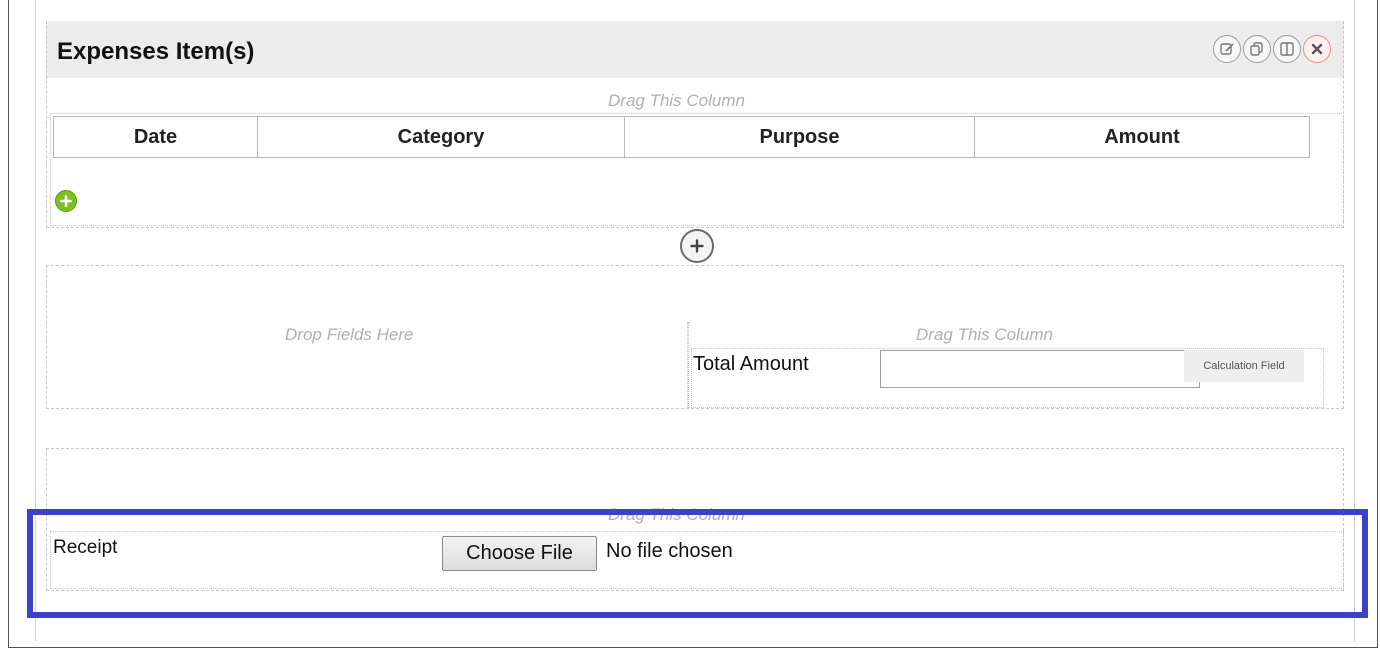 Image resolution: width=1380 pixels, height=648 pixels. Describe the element at coordinates (1244, 366) in the screenshot. I see `calculation-field-badge: Calculation Field` at that location.